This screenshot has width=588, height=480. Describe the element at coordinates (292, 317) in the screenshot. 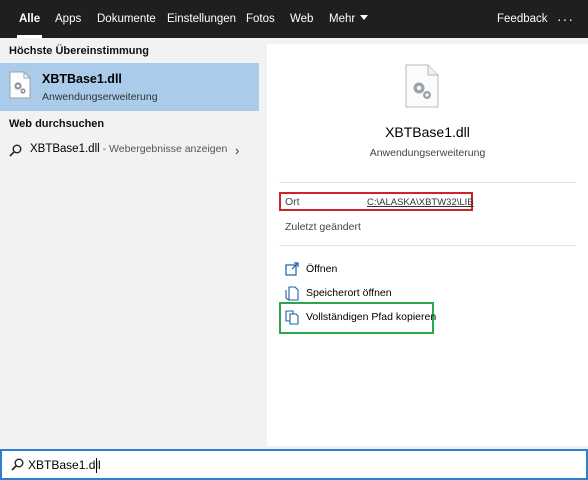

I see `copy-path-icon` at that location.